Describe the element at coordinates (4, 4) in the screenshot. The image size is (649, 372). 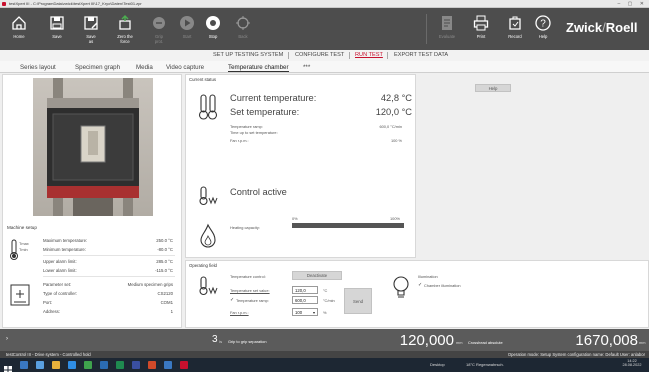
I see `app-icon` at that location.